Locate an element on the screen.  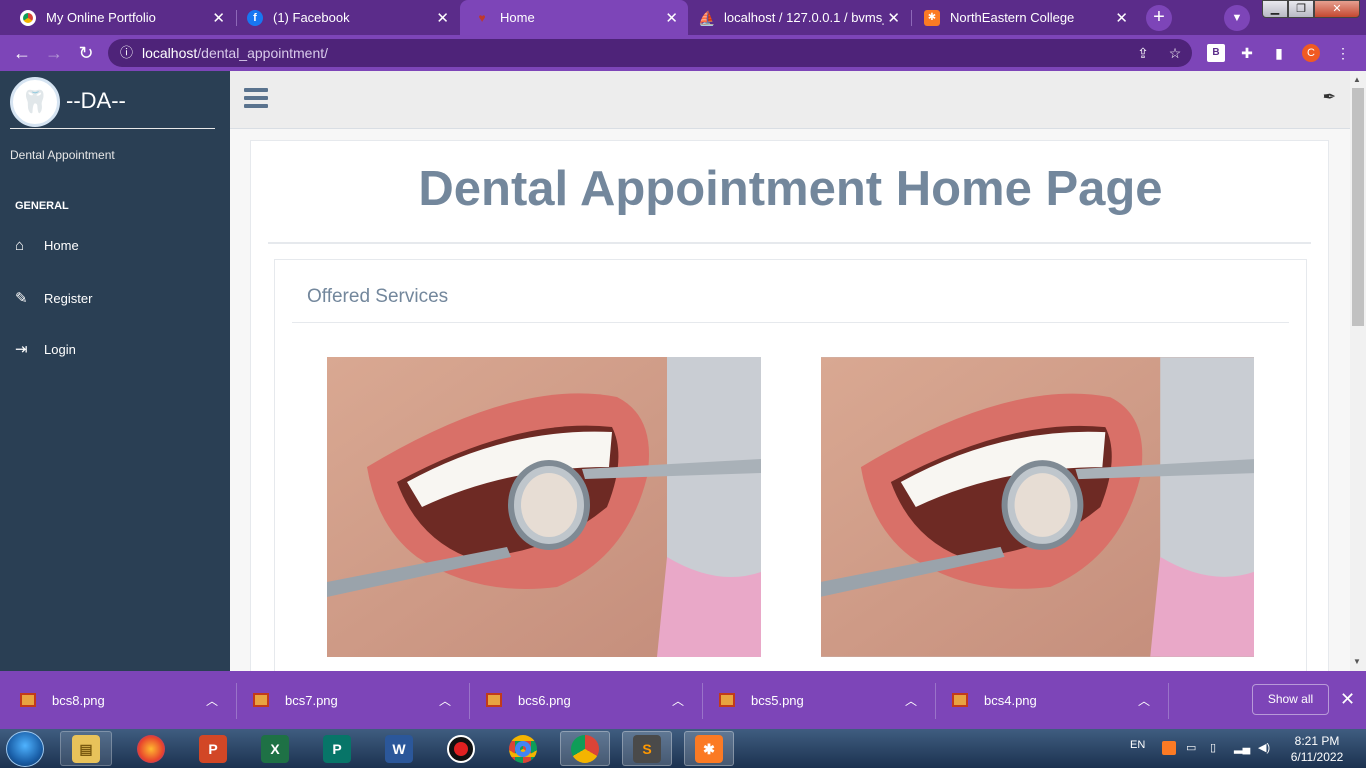
taskbar-sublime: S is located at coordinates (647, 748).